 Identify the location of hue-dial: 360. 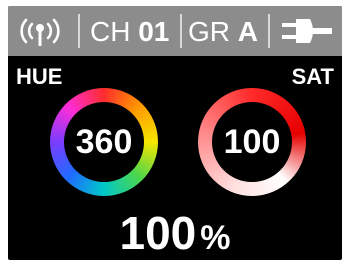
(104, 142).